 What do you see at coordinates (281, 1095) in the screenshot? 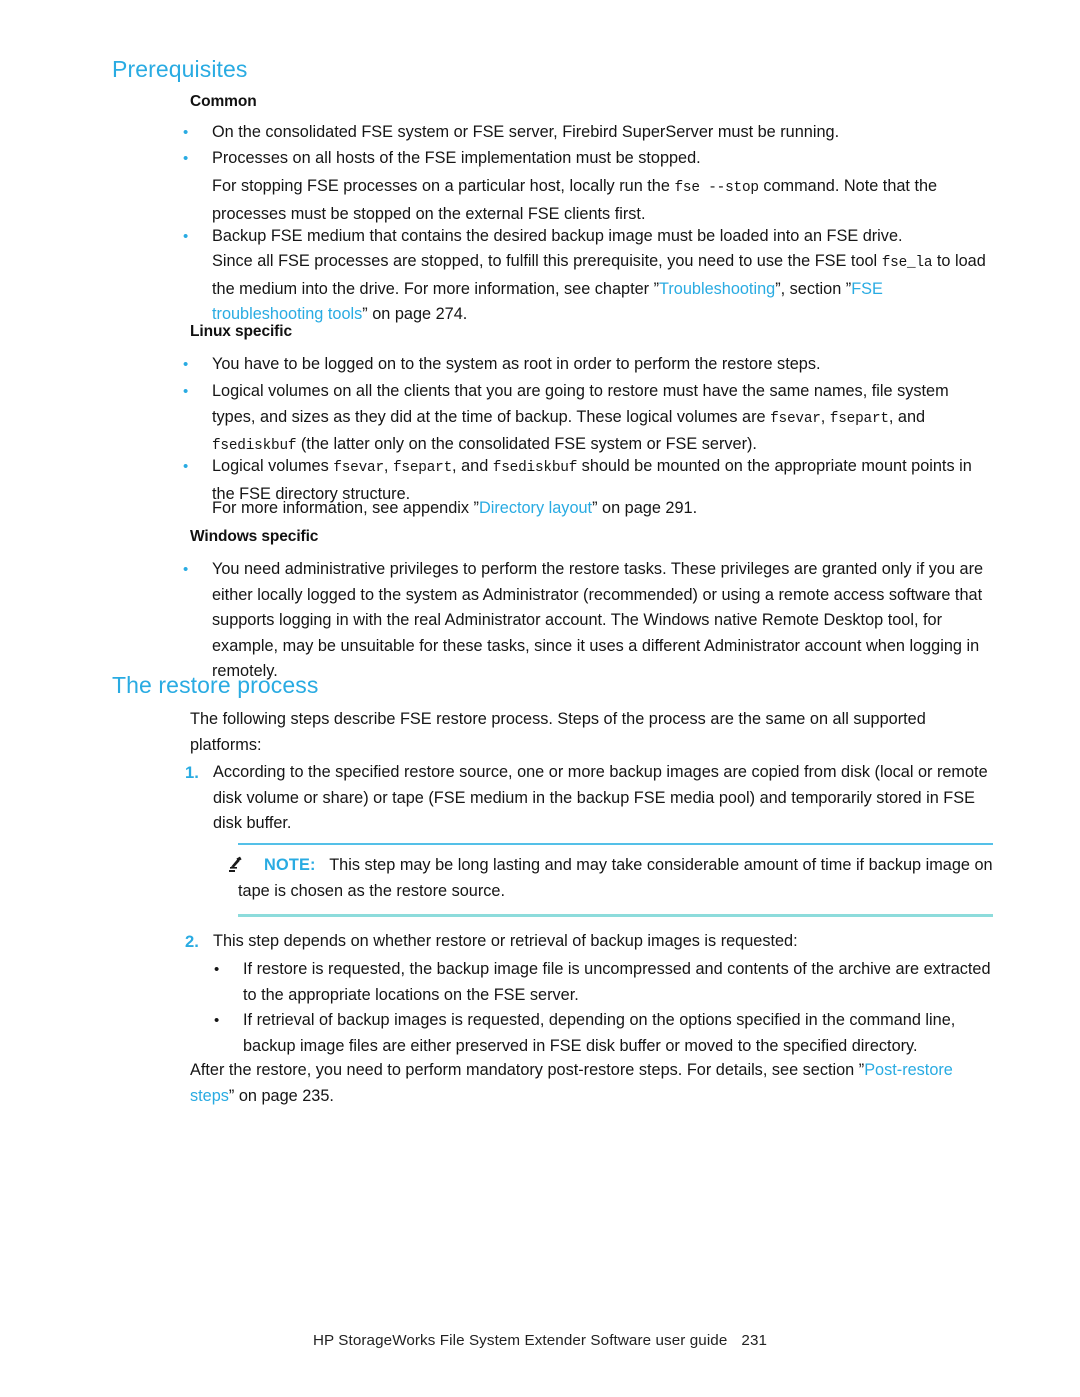
I see `paragraph-text-end: ” on page 235.` at bounding box center [281, 1095].